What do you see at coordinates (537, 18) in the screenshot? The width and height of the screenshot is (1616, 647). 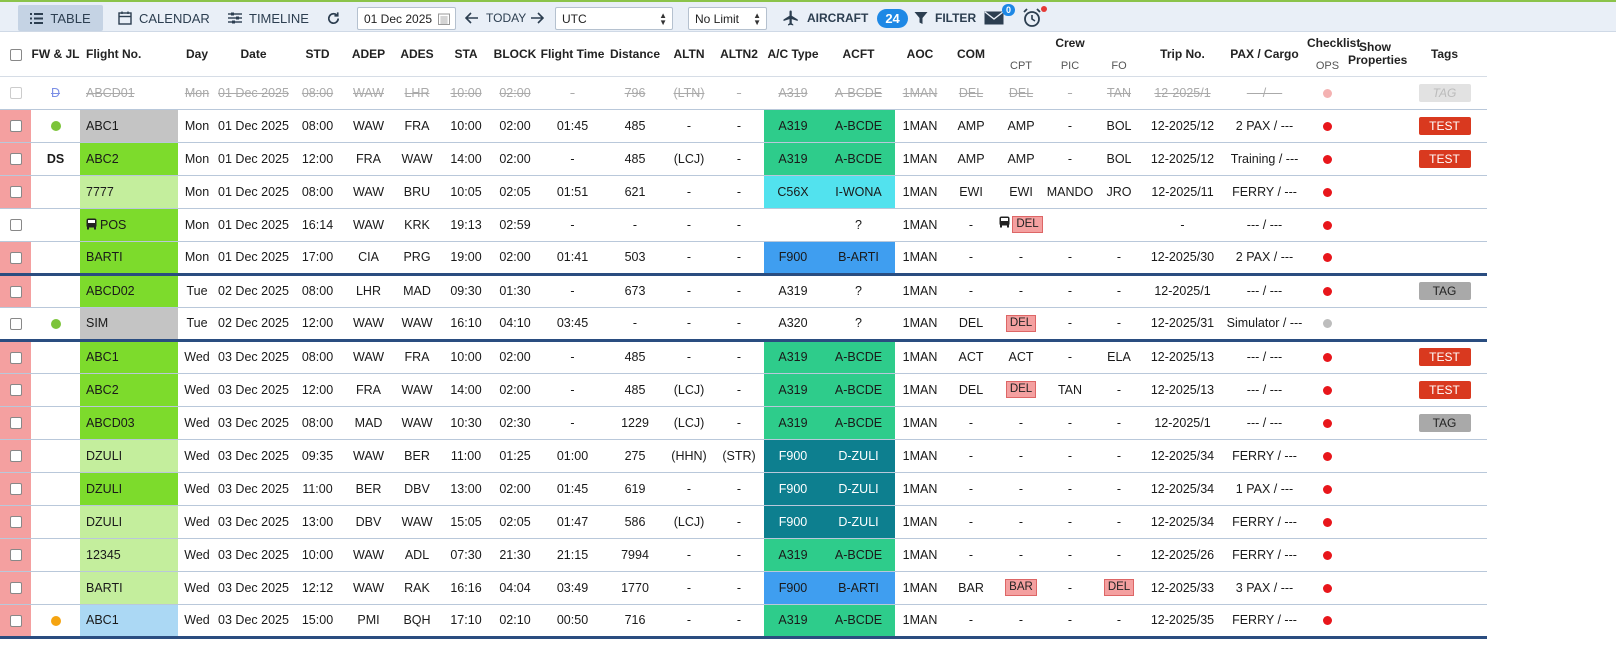 I see `next-day-button` at bounding box center [537, 18].